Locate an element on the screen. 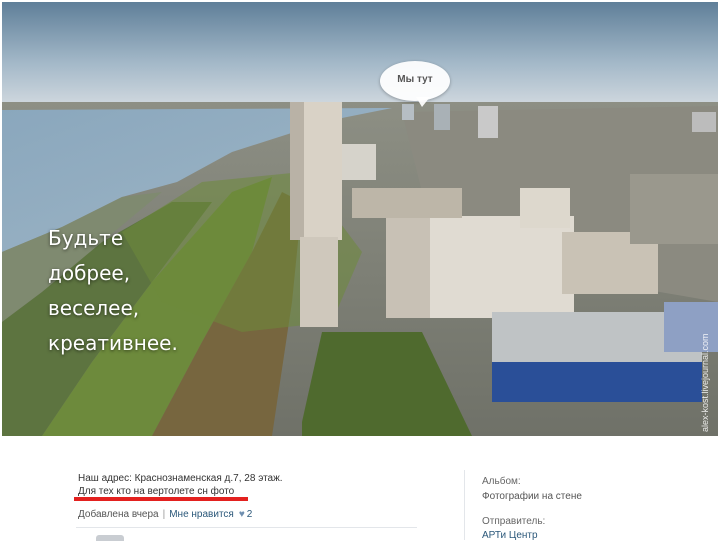 This screenshot has width=720, height=541. location-bubble: Мы тут is located at coordinates (415, 84).